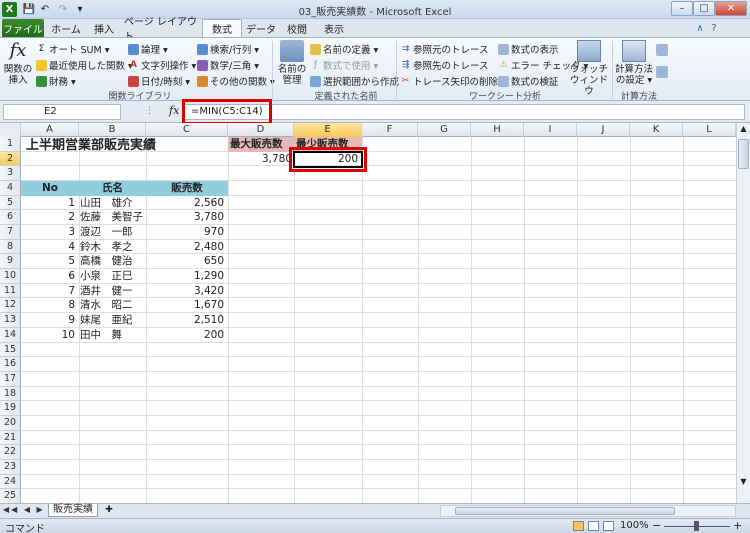 The height and width of the screenshot is (533, 750). What do you see at coordinates (737, 525) in the screenshot?
I see `zoom-in-button: +` at bounding box center [737, 525].